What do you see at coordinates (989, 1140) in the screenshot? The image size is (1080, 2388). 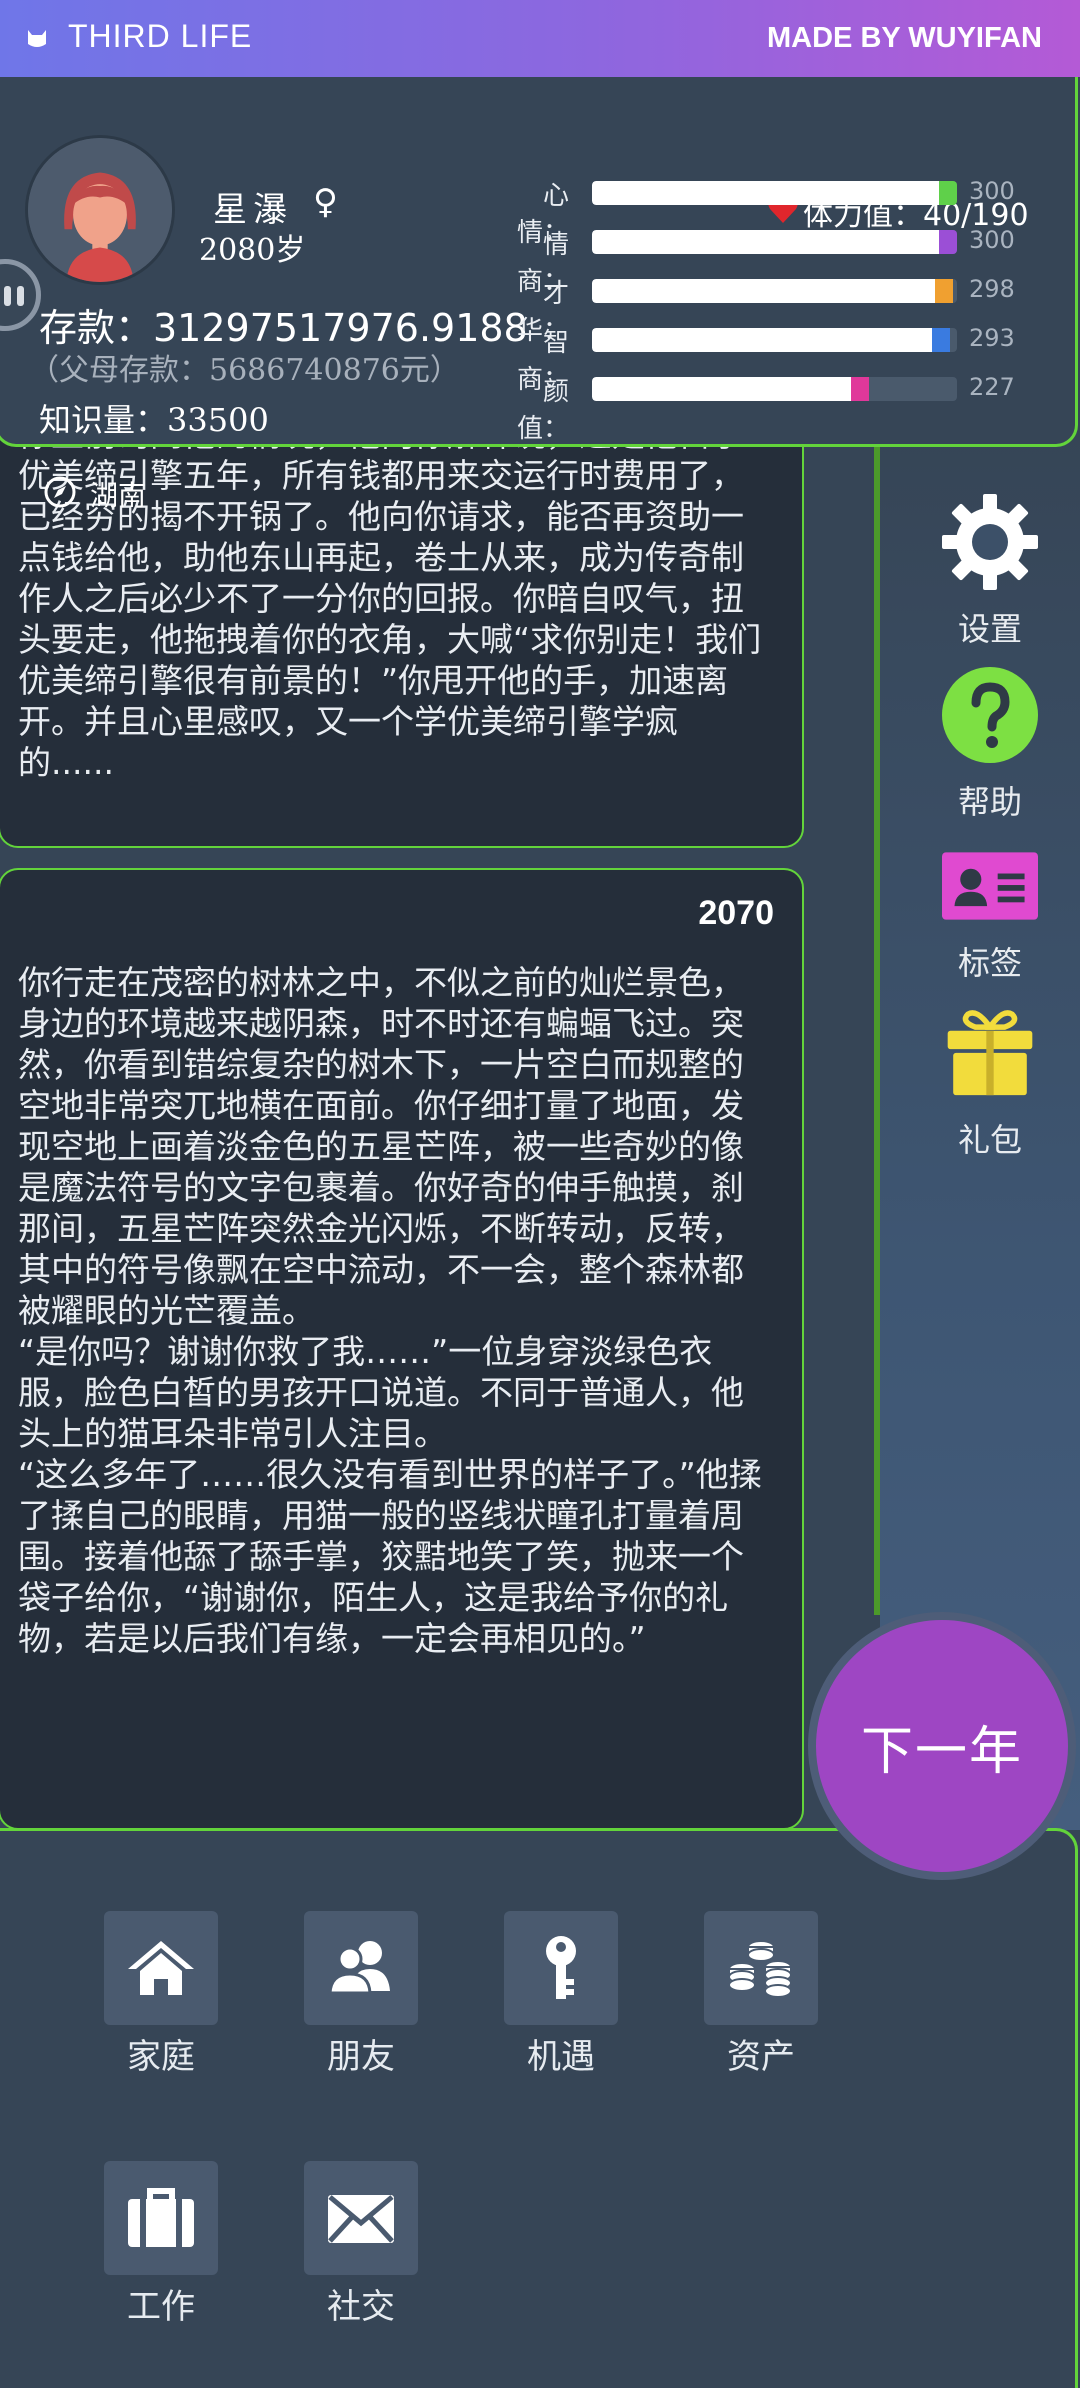 I see `gift-label: 礼包` at bounding box center [989, 1140].